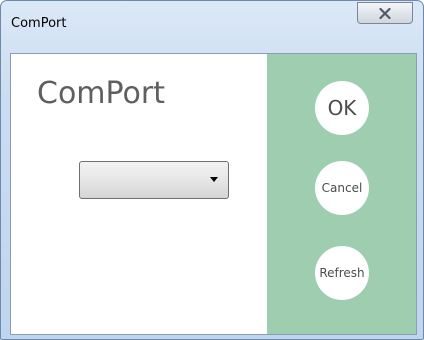 The image size is (424, 340). What do you see at coordinates (154, 180) in the screenshot?
I see `comport-select` at bounding box center [154, 180].